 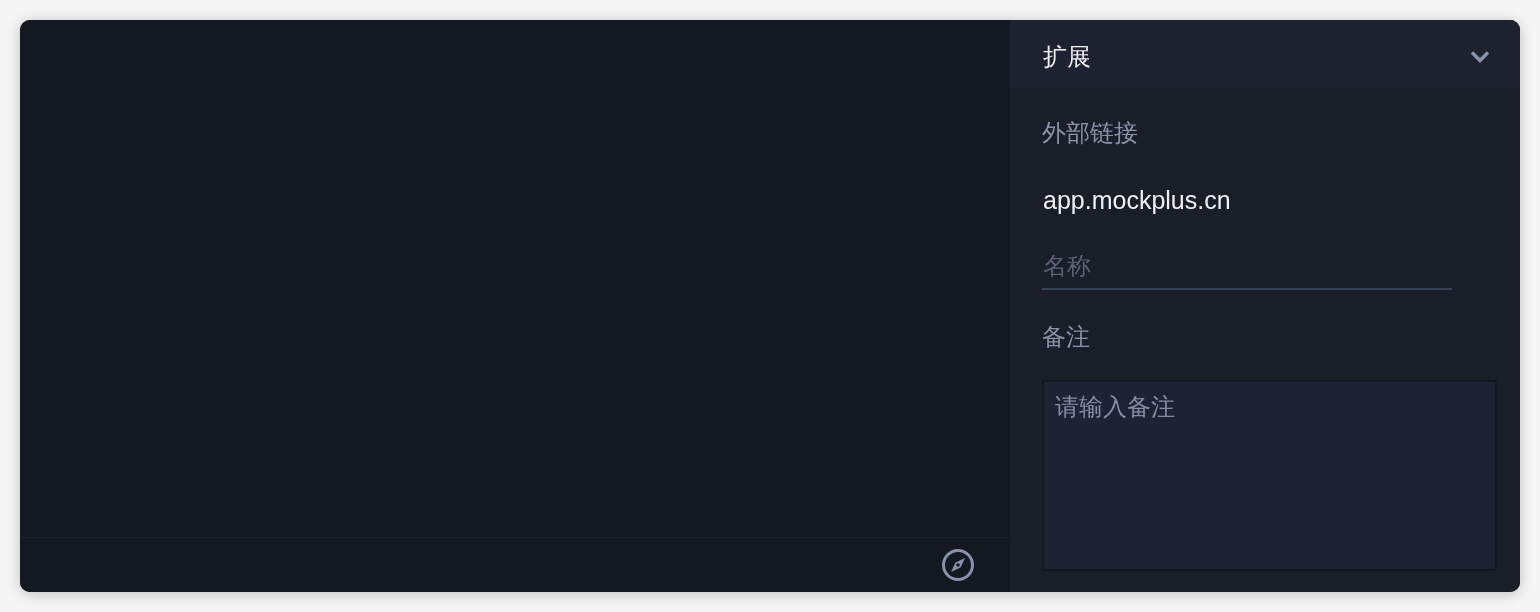 I want to click on notes-field: 请输入备注, so click(x=1269, y=475).